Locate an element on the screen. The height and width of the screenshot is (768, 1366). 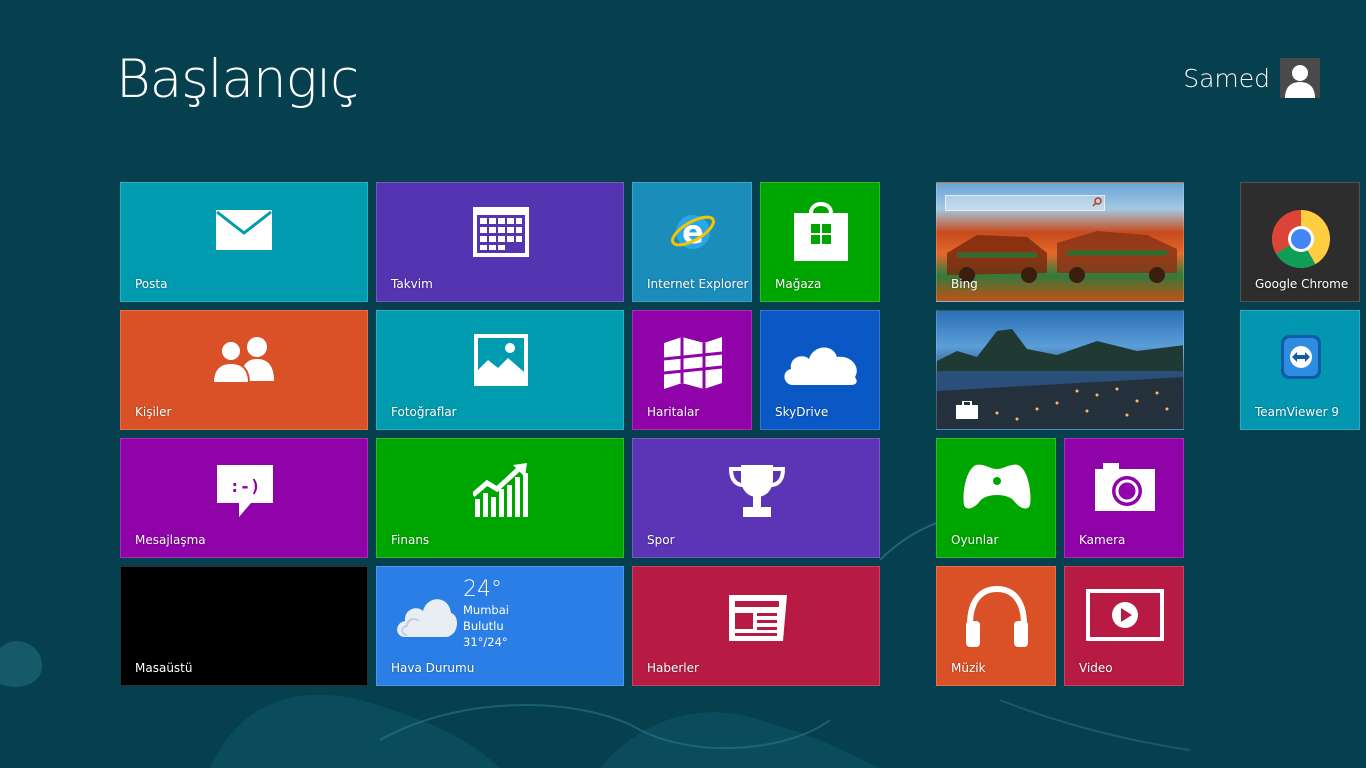
tile-video: Video is located at coordinates (1124, 626).